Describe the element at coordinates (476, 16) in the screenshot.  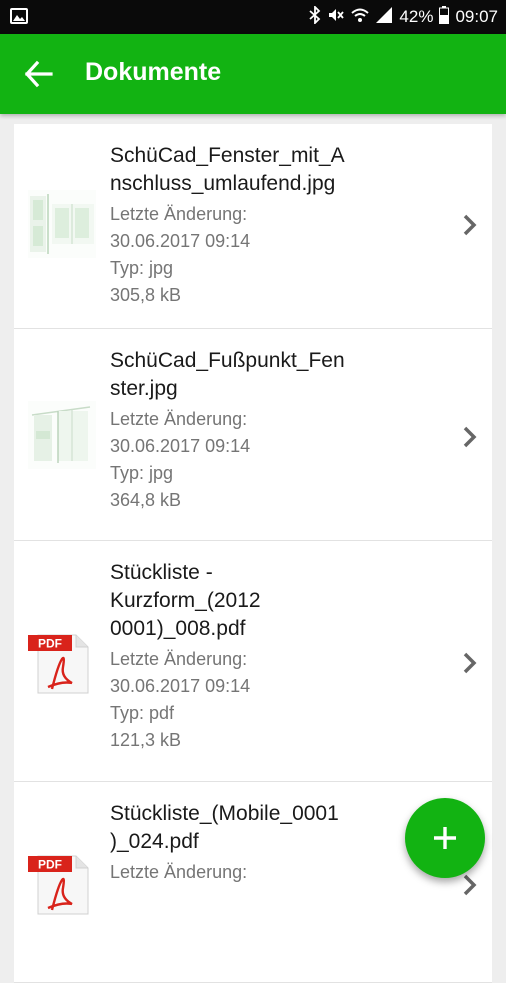
I see `clock: 09:07` at that location.